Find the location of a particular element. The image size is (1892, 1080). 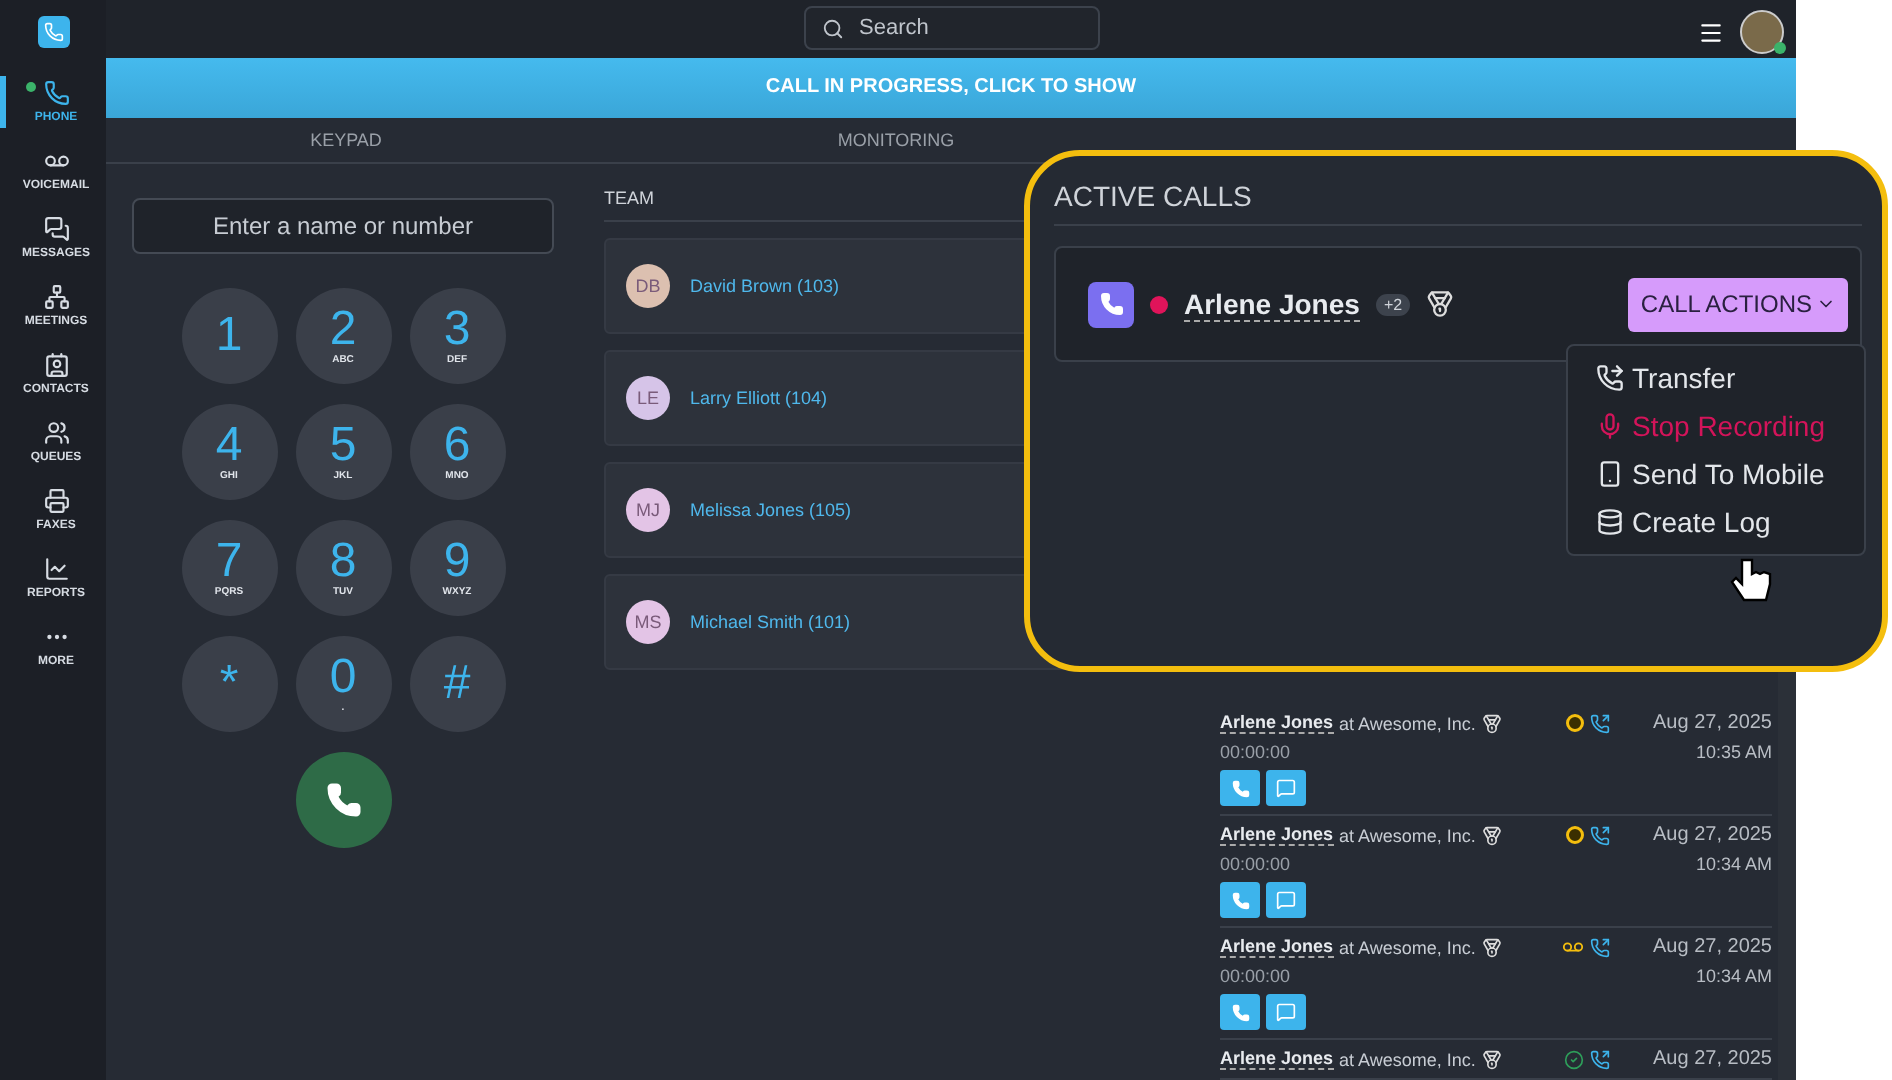

dial-key: 1 is located at coordinates (229, 336).